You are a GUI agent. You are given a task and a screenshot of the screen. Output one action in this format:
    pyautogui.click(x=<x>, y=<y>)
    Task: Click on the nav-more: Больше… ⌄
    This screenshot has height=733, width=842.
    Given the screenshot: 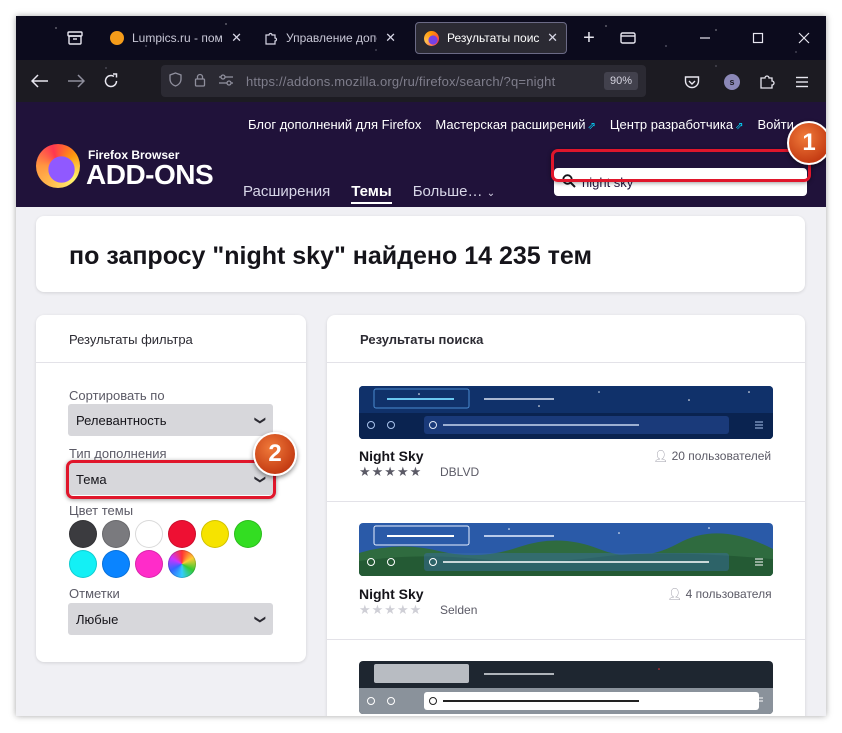 What is the action you would take?
    pyautogui.click(x=454, y=193)
    